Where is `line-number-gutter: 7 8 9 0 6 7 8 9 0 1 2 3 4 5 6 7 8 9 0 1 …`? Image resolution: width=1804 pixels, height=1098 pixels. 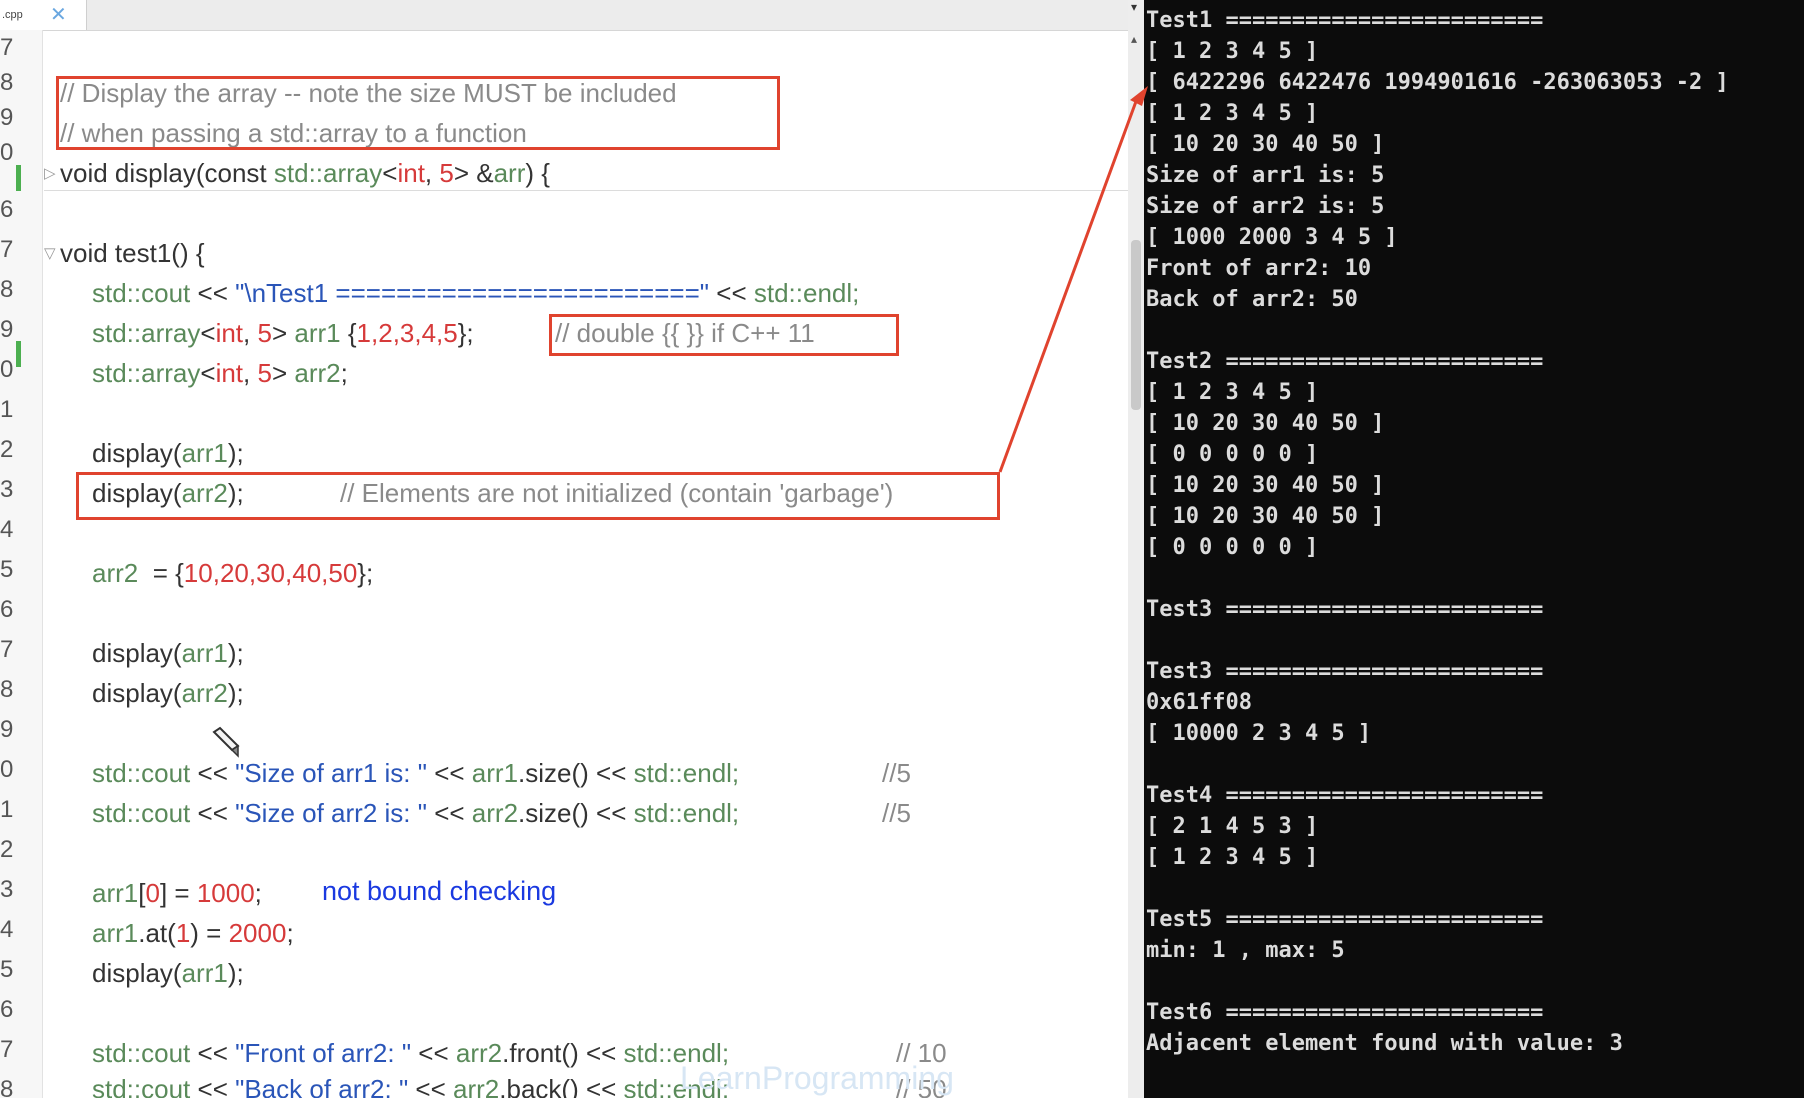 line-number-gutter: 7 8 9 0 6 7 8 9 0 1 2 3 4 5 6 7 8 9 0 1 … is located at coordinates (21, 564).